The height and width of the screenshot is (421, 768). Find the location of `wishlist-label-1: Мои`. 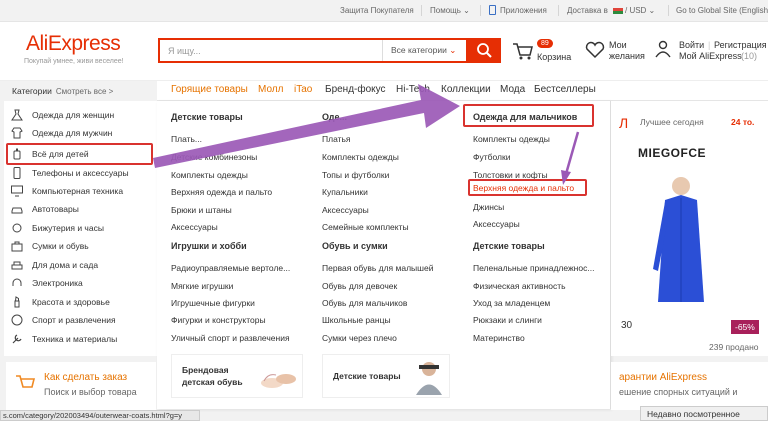

wishlist-label-1: Мои is located at coordinates (618, 45).